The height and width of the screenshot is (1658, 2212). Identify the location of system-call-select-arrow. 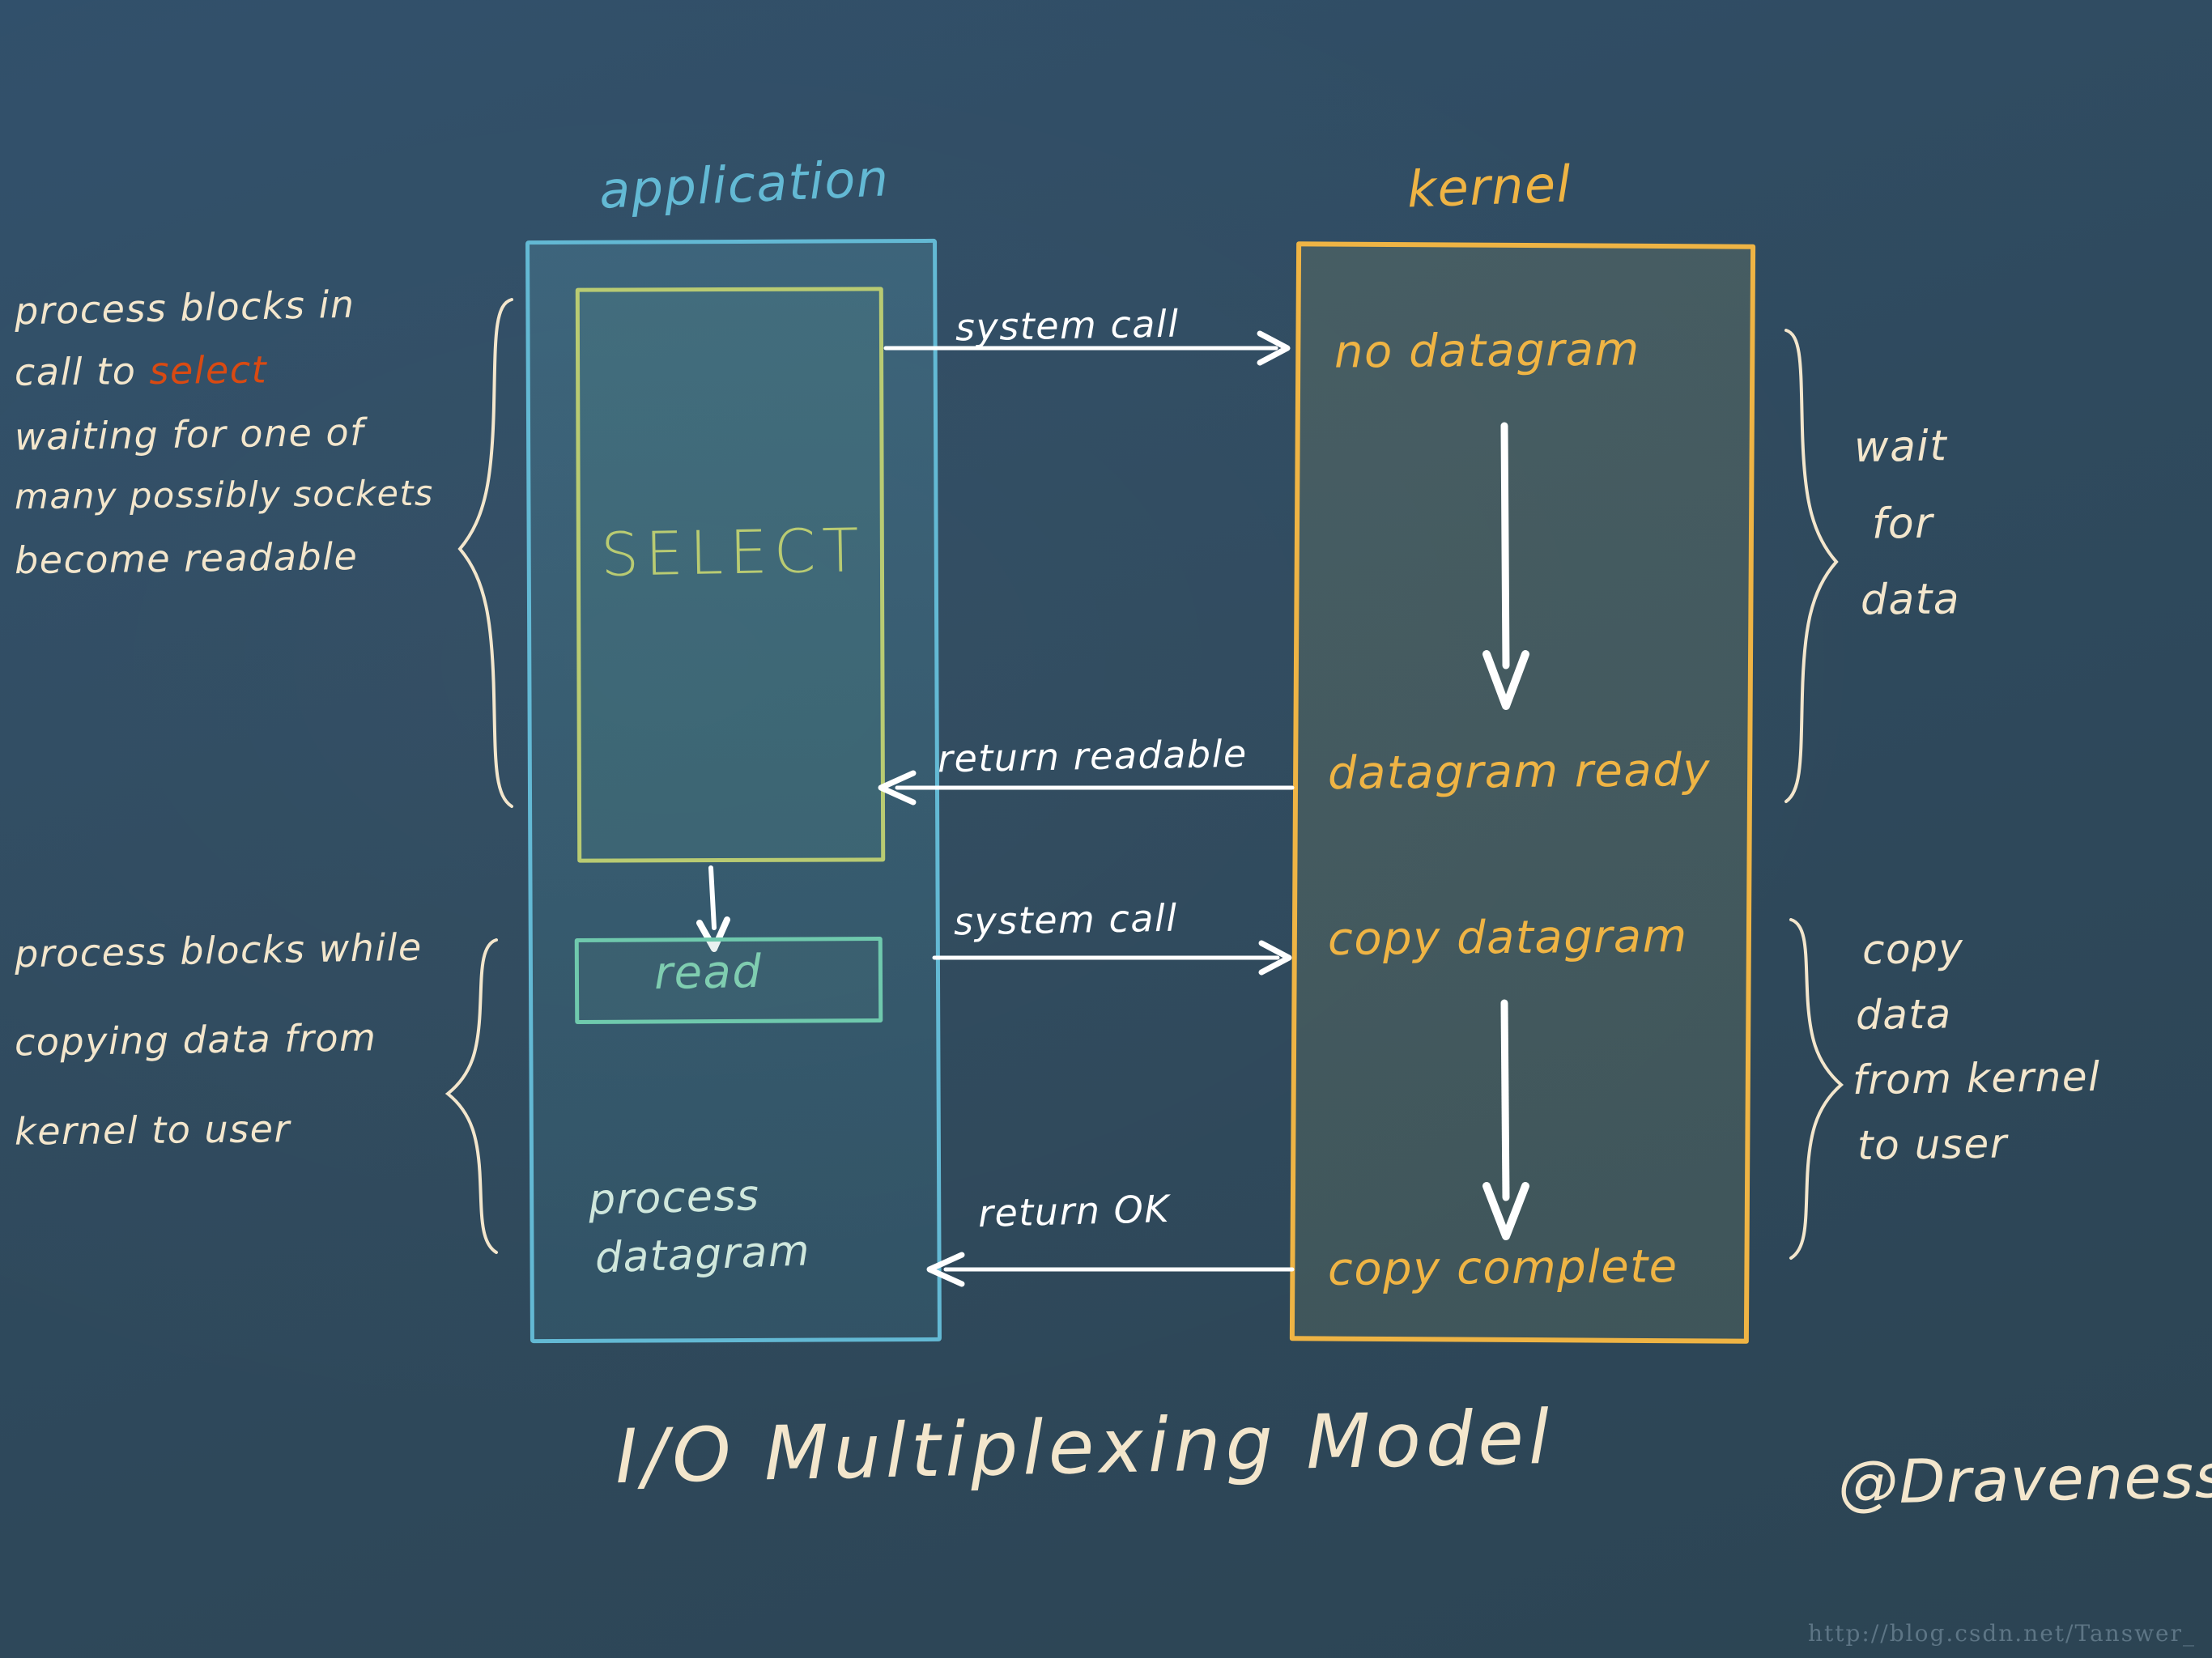
(1087, 348).